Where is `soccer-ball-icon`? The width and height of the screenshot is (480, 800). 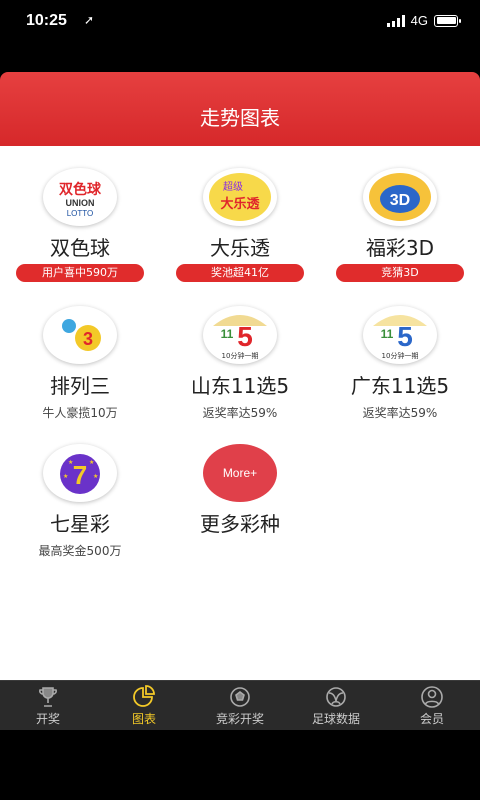
soccer-ball-icon is located at coordinates (240, 697).